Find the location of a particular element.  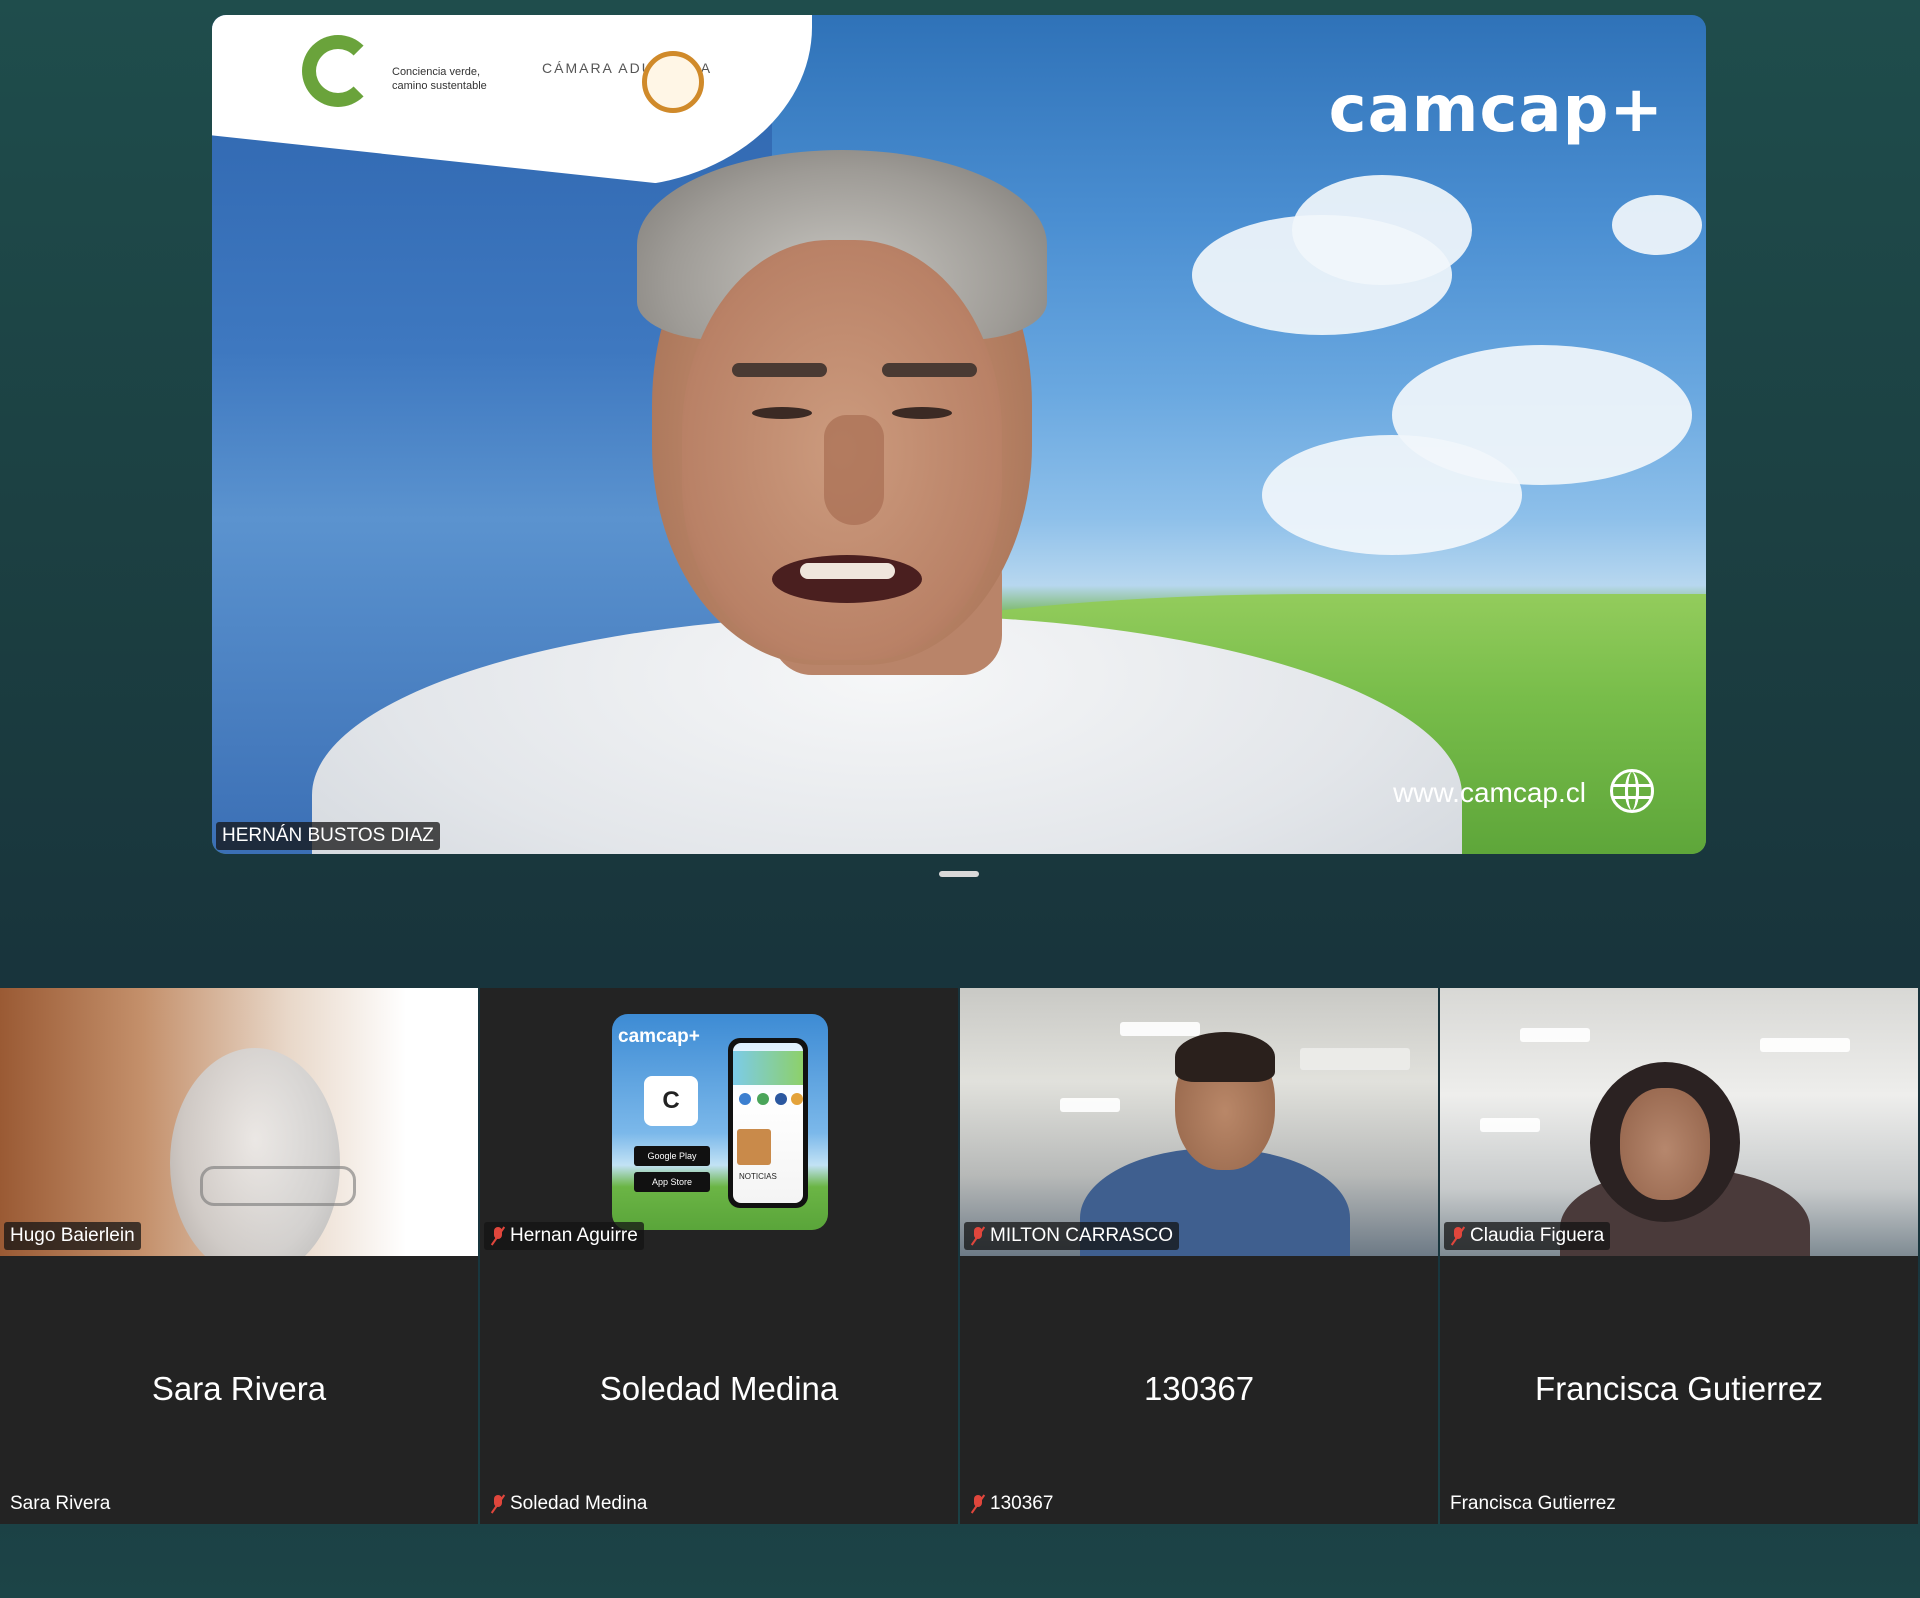

participant-name: Hernan Aguirre is located at coordinates (574, 1235).